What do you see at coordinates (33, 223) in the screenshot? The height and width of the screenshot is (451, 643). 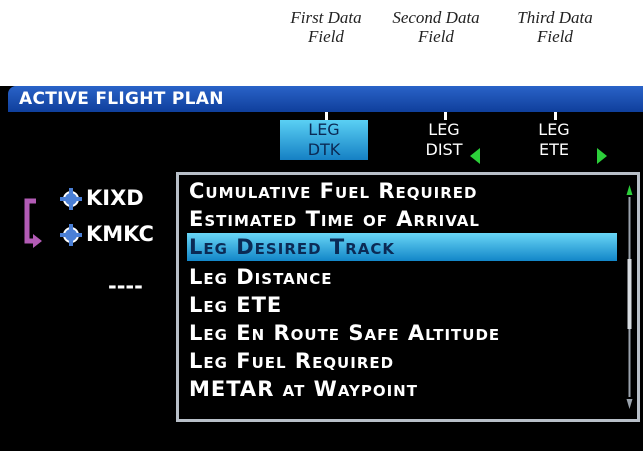 I see `active-leg-arrow-icon` at bounding box center [33, 223].